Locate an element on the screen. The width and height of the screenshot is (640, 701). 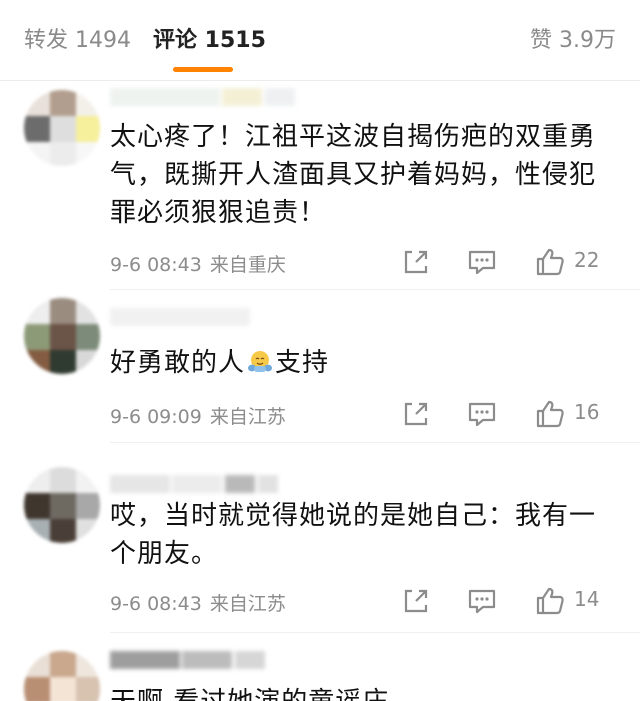
comment-text: 天啊 看过她演的童谣庄 is located at coordinates (360, 692).